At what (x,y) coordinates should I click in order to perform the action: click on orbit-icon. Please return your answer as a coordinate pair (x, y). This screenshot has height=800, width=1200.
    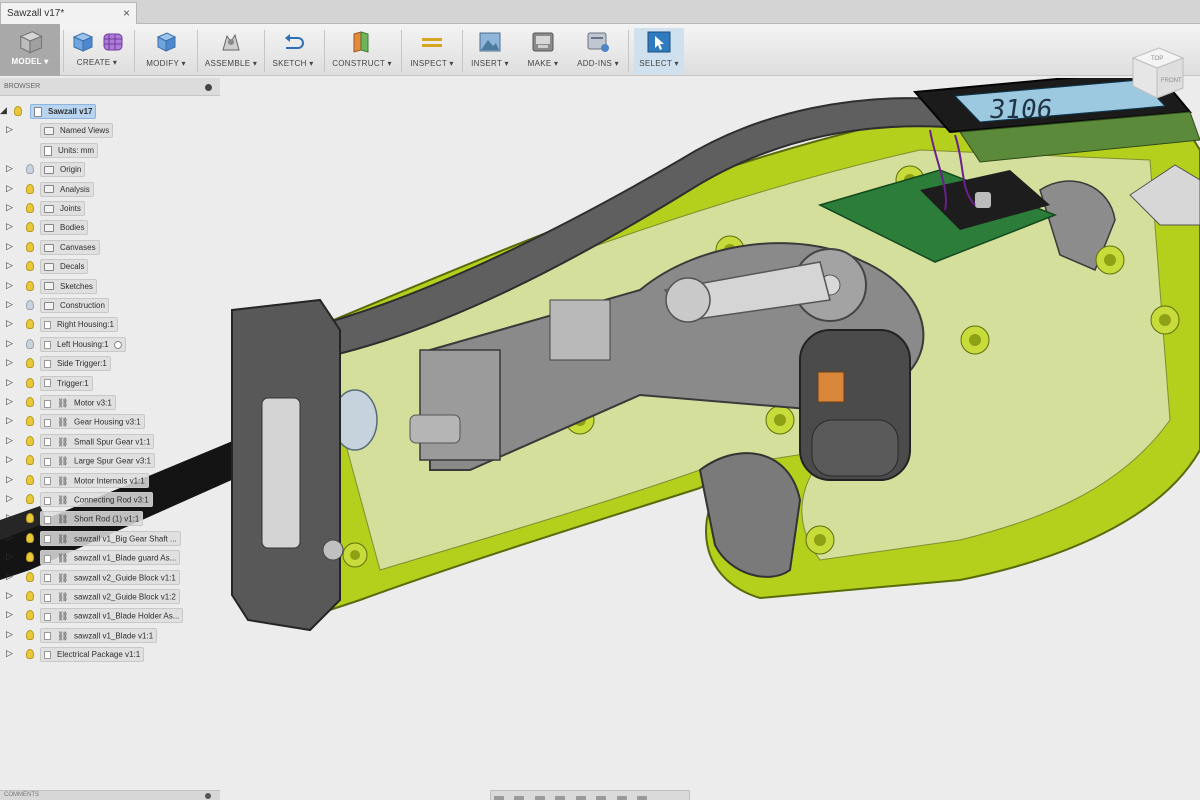
    Looking at the image, I should click on (499, 798).